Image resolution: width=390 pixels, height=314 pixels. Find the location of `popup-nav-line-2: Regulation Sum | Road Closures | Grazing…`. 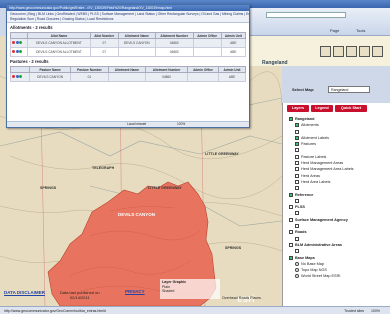

popup-nav-line-2: Regulation Sum | Road Closures | Grazing… is located at coordinates (128, 19).